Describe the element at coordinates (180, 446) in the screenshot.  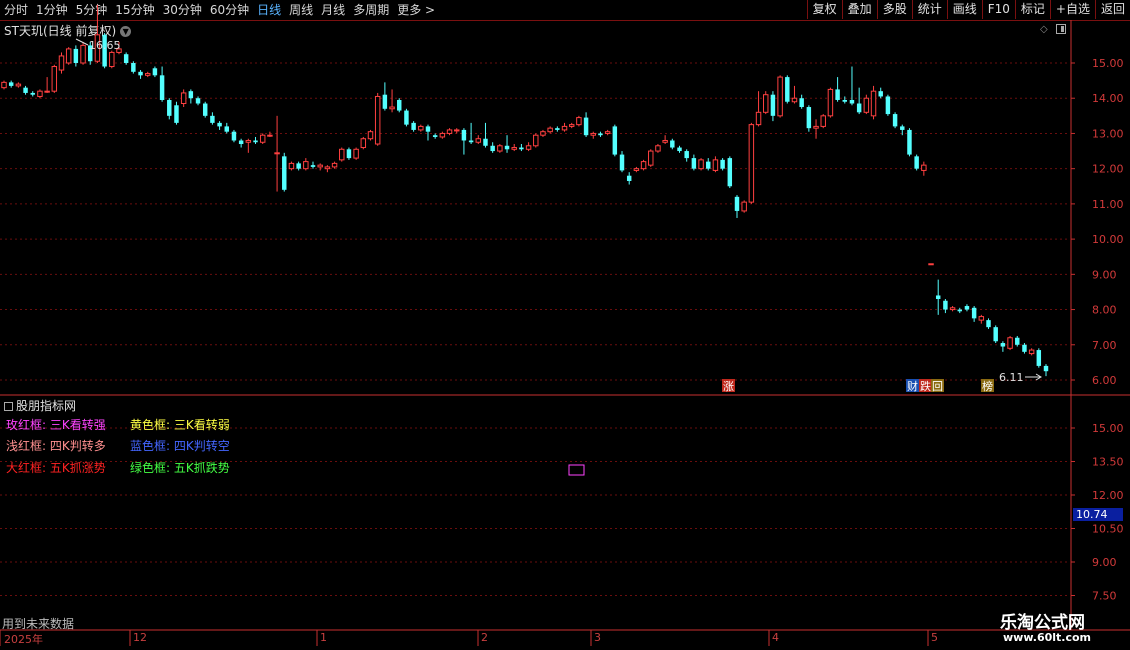
I see `legend-item: 蓝色框: 四K判转空` at that location.